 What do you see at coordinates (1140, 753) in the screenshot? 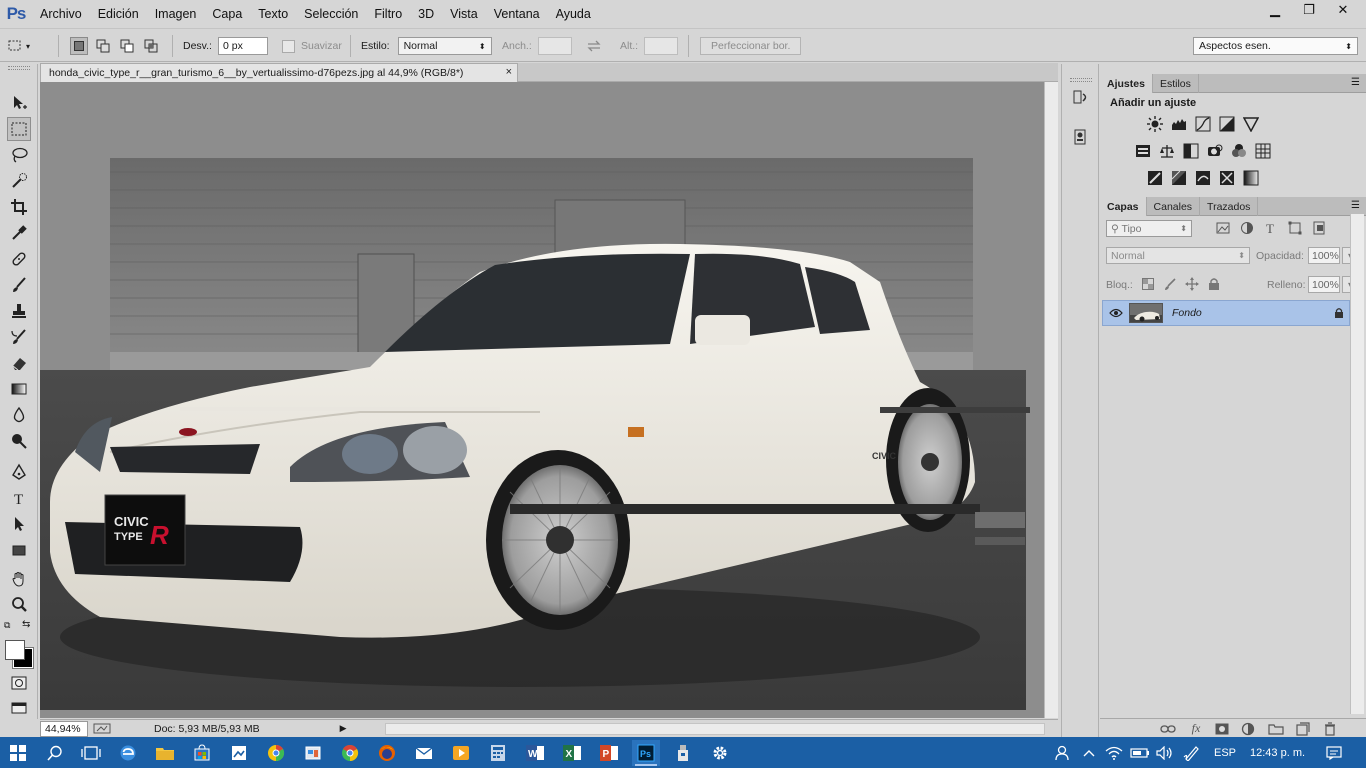
I see `battery-icon` at bounding box center [1140, 753].